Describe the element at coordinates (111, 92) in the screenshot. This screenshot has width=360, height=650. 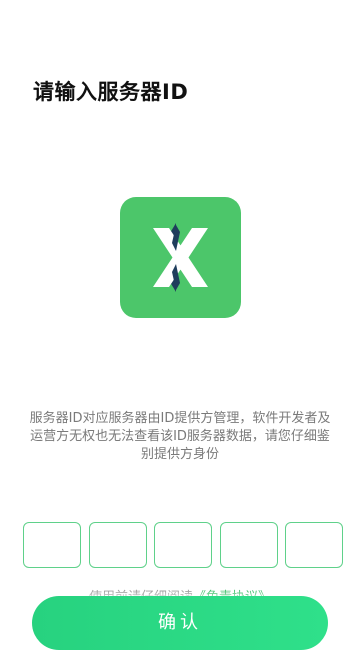
I see `page-title: 请输入服务器ID` at that location.